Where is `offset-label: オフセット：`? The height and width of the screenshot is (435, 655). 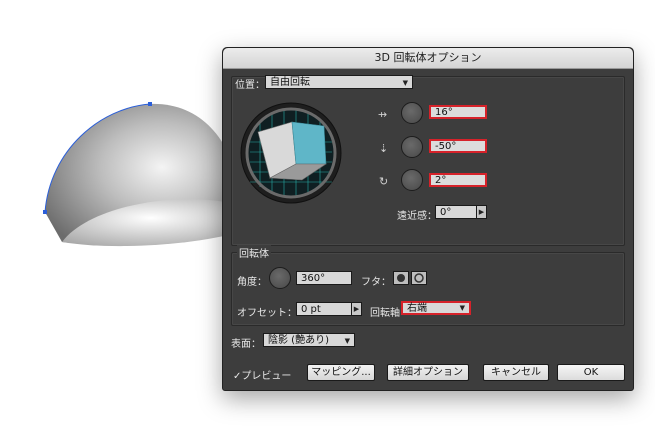
offset-label: オフセット： is located at coordinates (267, 313).